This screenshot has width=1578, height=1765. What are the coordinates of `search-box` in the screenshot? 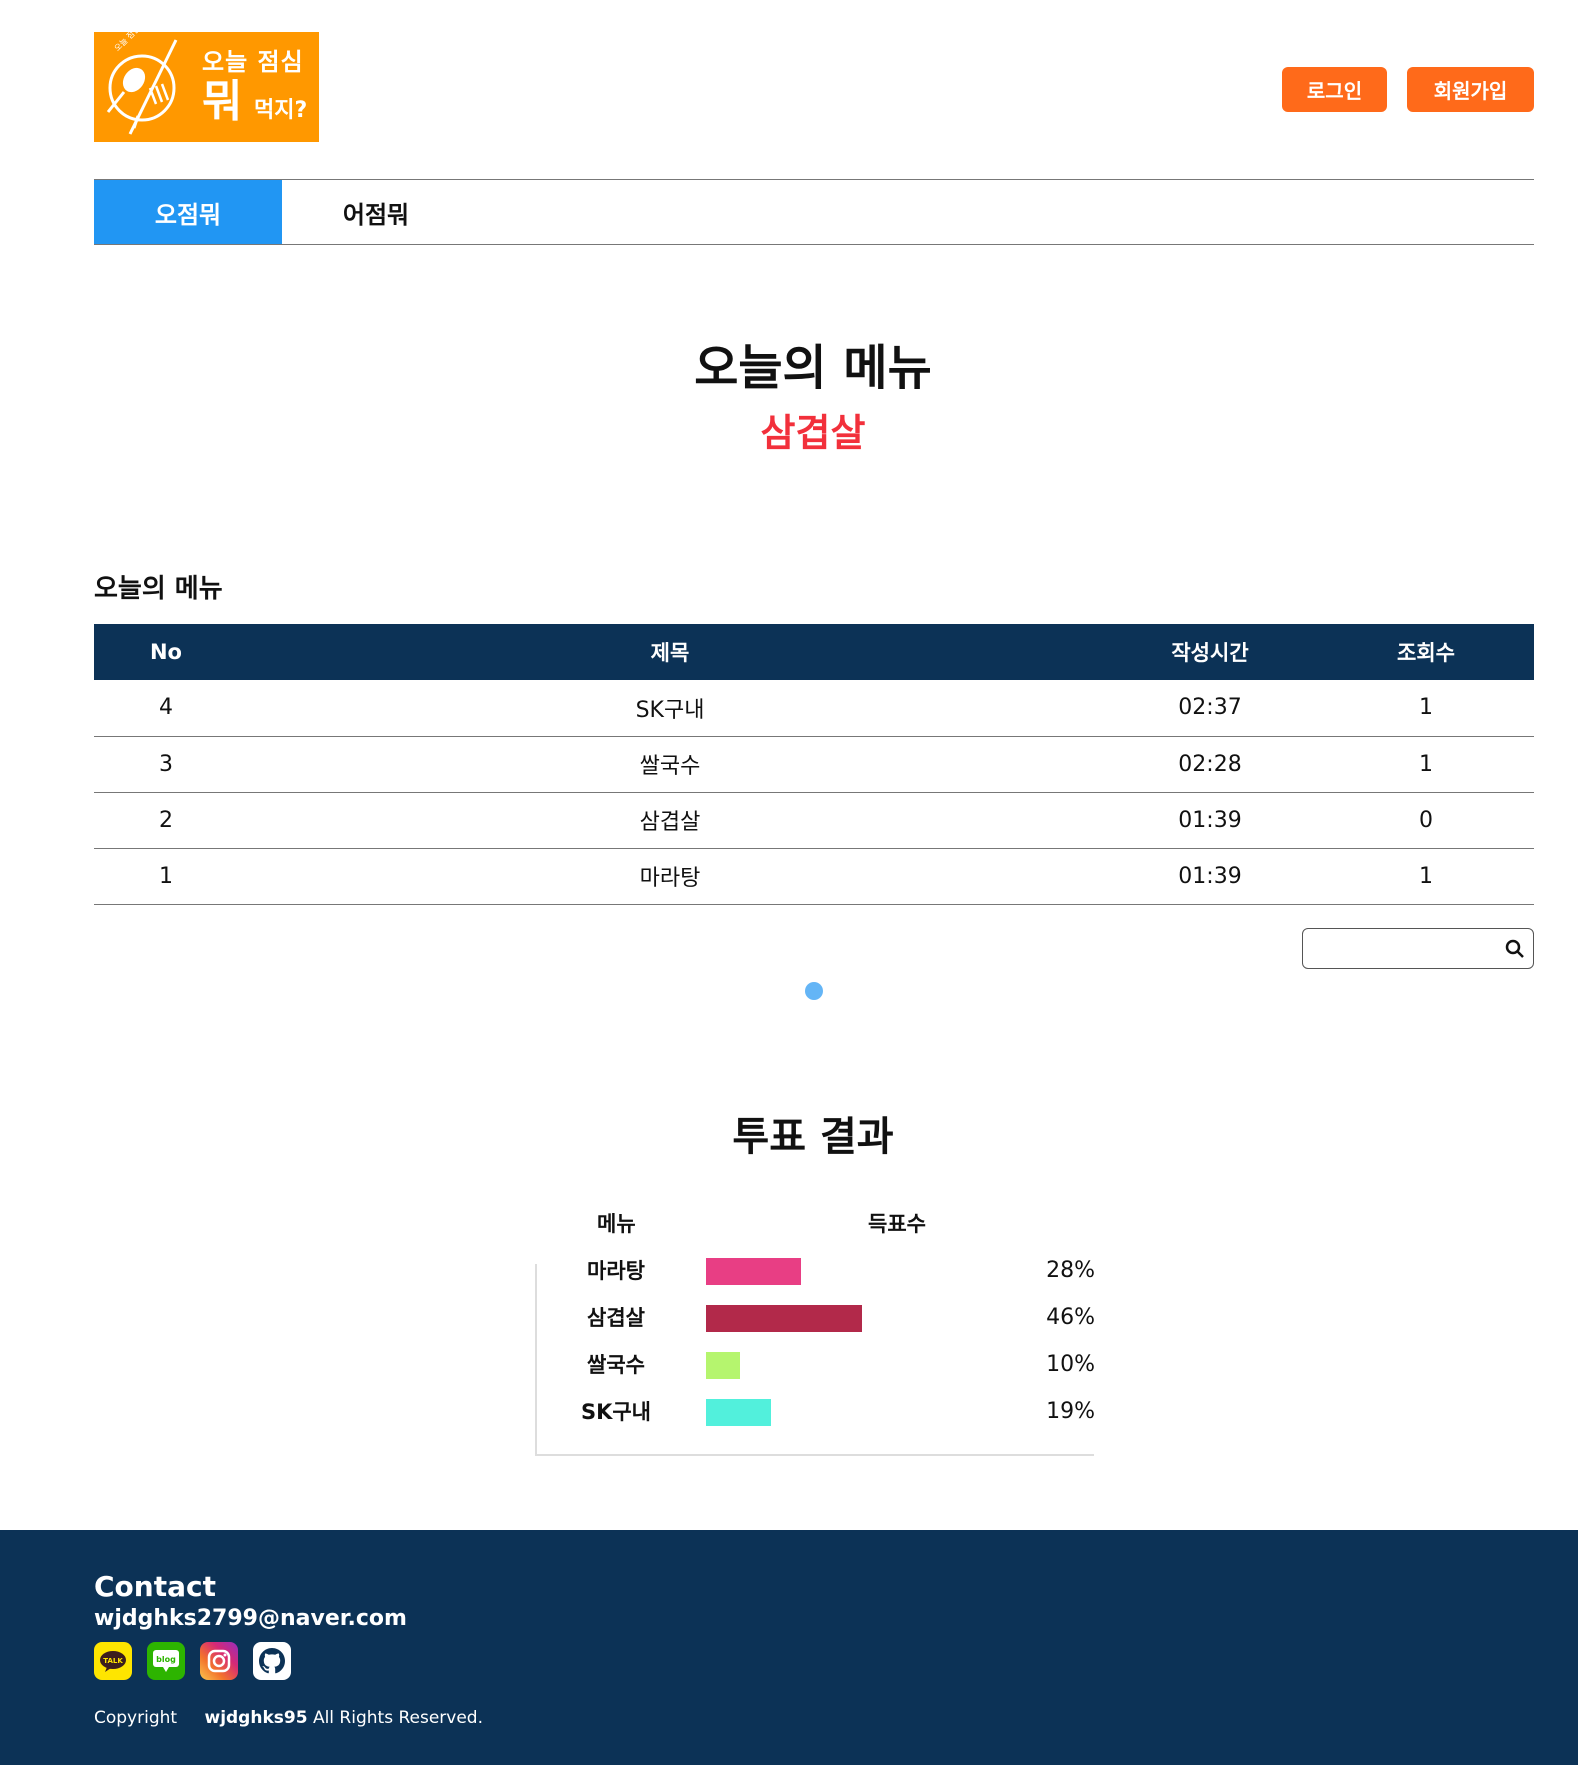 It's located at (1418, 948).